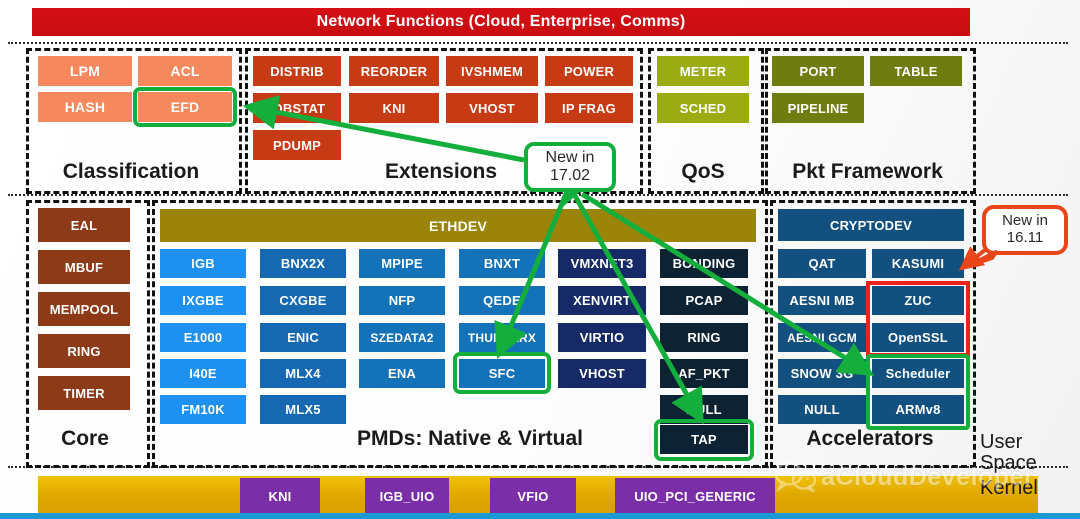 The height and width of the screenshot is (519, 1080). What do you see at coordinates (502, 337) in the screenshot?
I see `block-thunderx: THUNDERX` at bounding box center [502, 337].